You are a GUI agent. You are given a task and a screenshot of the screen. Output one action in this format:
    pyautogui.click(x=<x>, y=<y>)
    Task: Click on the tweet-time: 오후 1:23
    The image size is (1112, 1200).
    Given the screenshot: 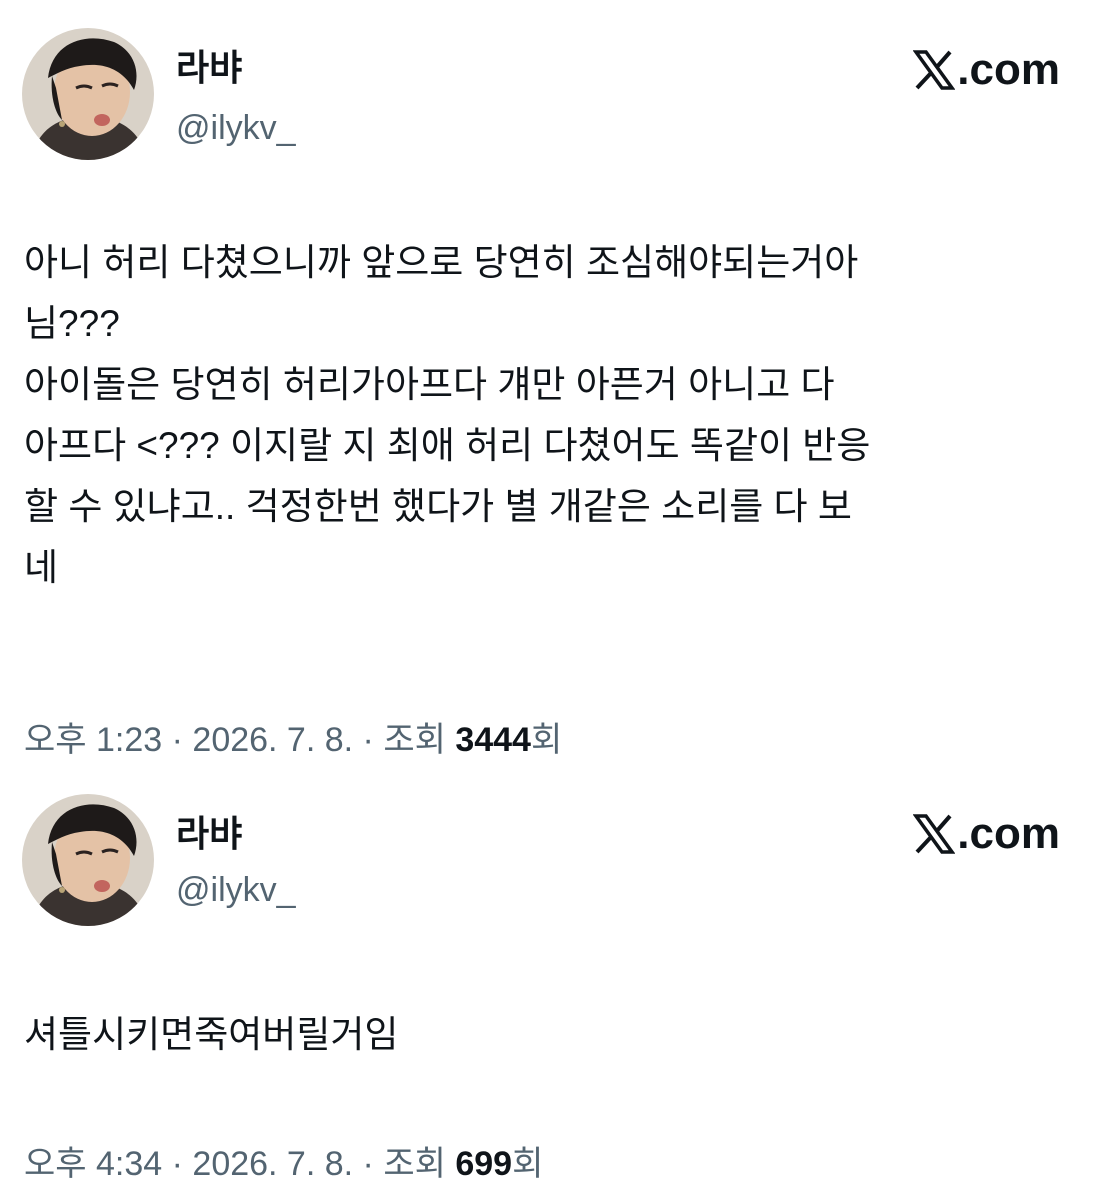 What is the action you would take?
    pyautogui.click(x=93, y=740)
    